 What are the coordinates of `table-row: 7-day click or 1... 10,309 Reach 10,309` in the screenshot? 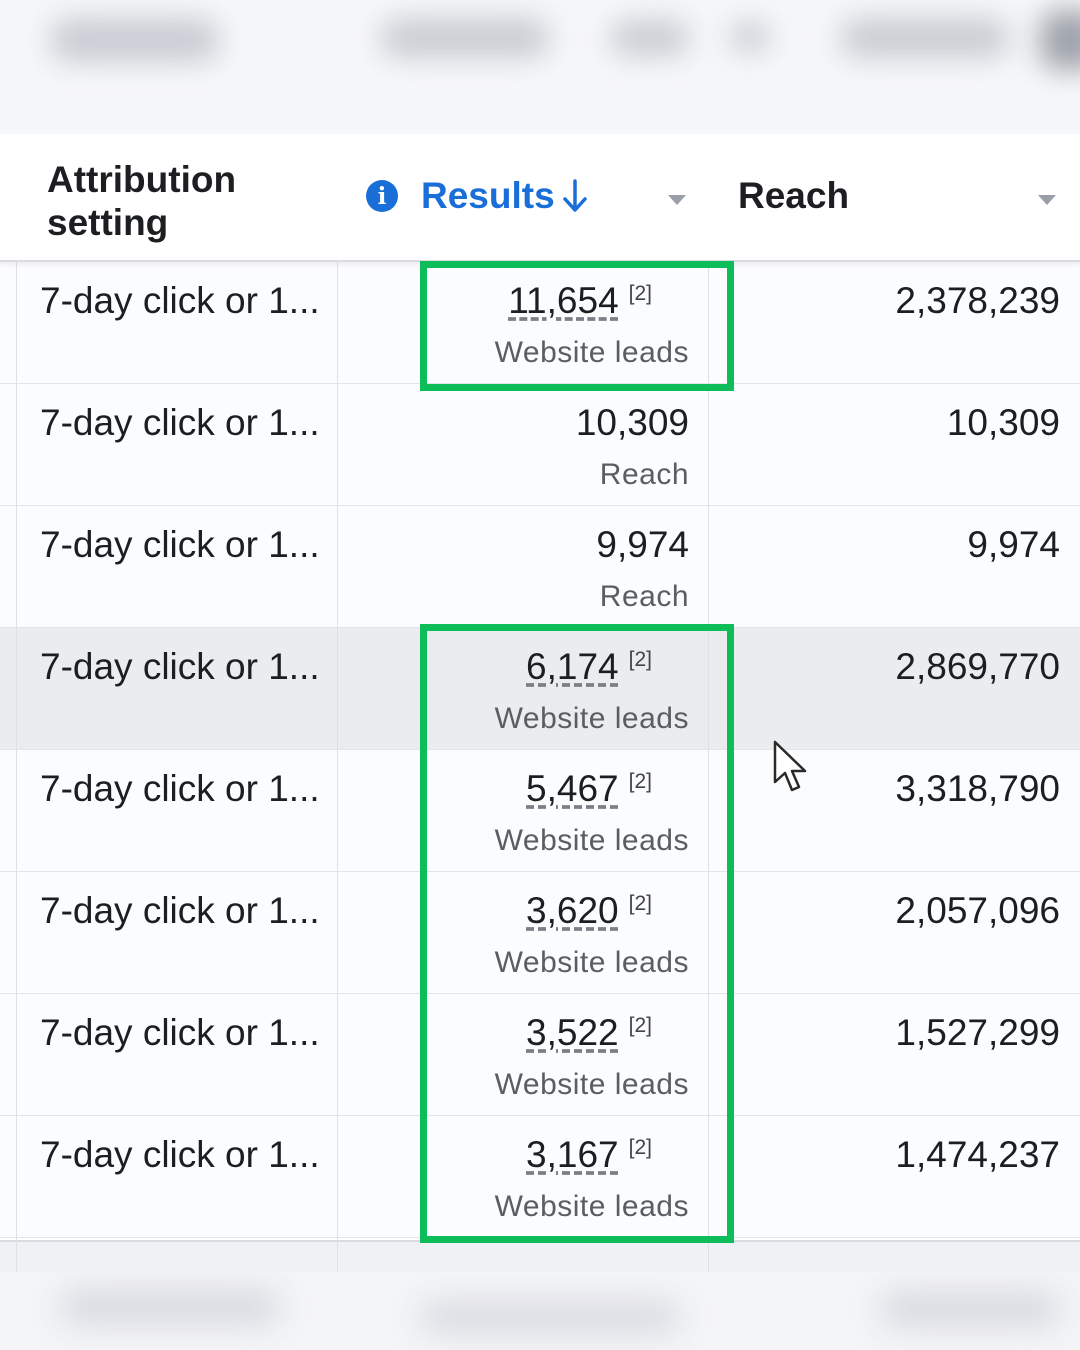 It's located at (540, 445).